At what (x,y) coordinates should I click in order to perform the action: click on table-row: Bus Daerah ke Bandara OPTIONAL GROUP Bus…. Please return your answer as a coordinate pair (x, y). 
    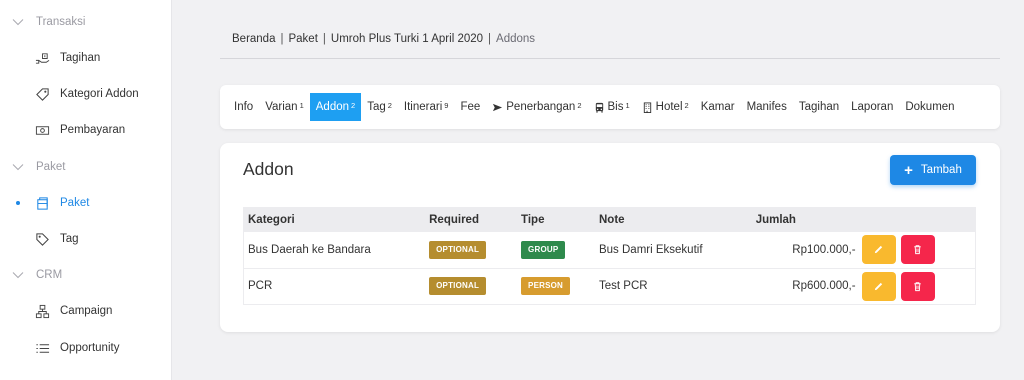
    Looking at the image, I should click on (609, 250).